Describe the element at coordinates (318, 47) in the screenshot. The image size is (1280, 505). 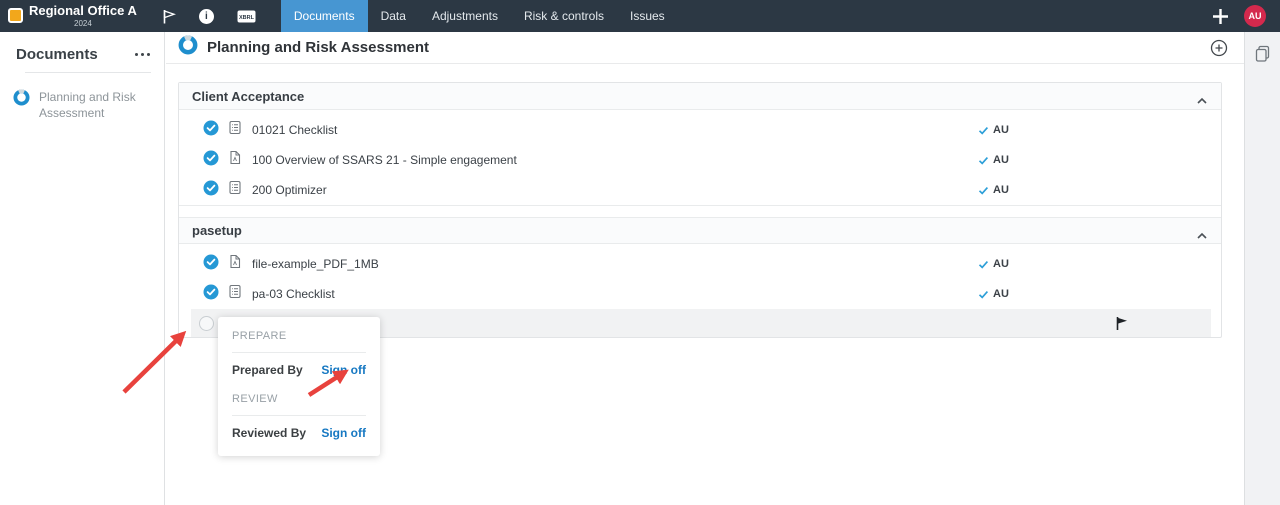
I see `page-title: Planning and Risk Assessment` at that location.